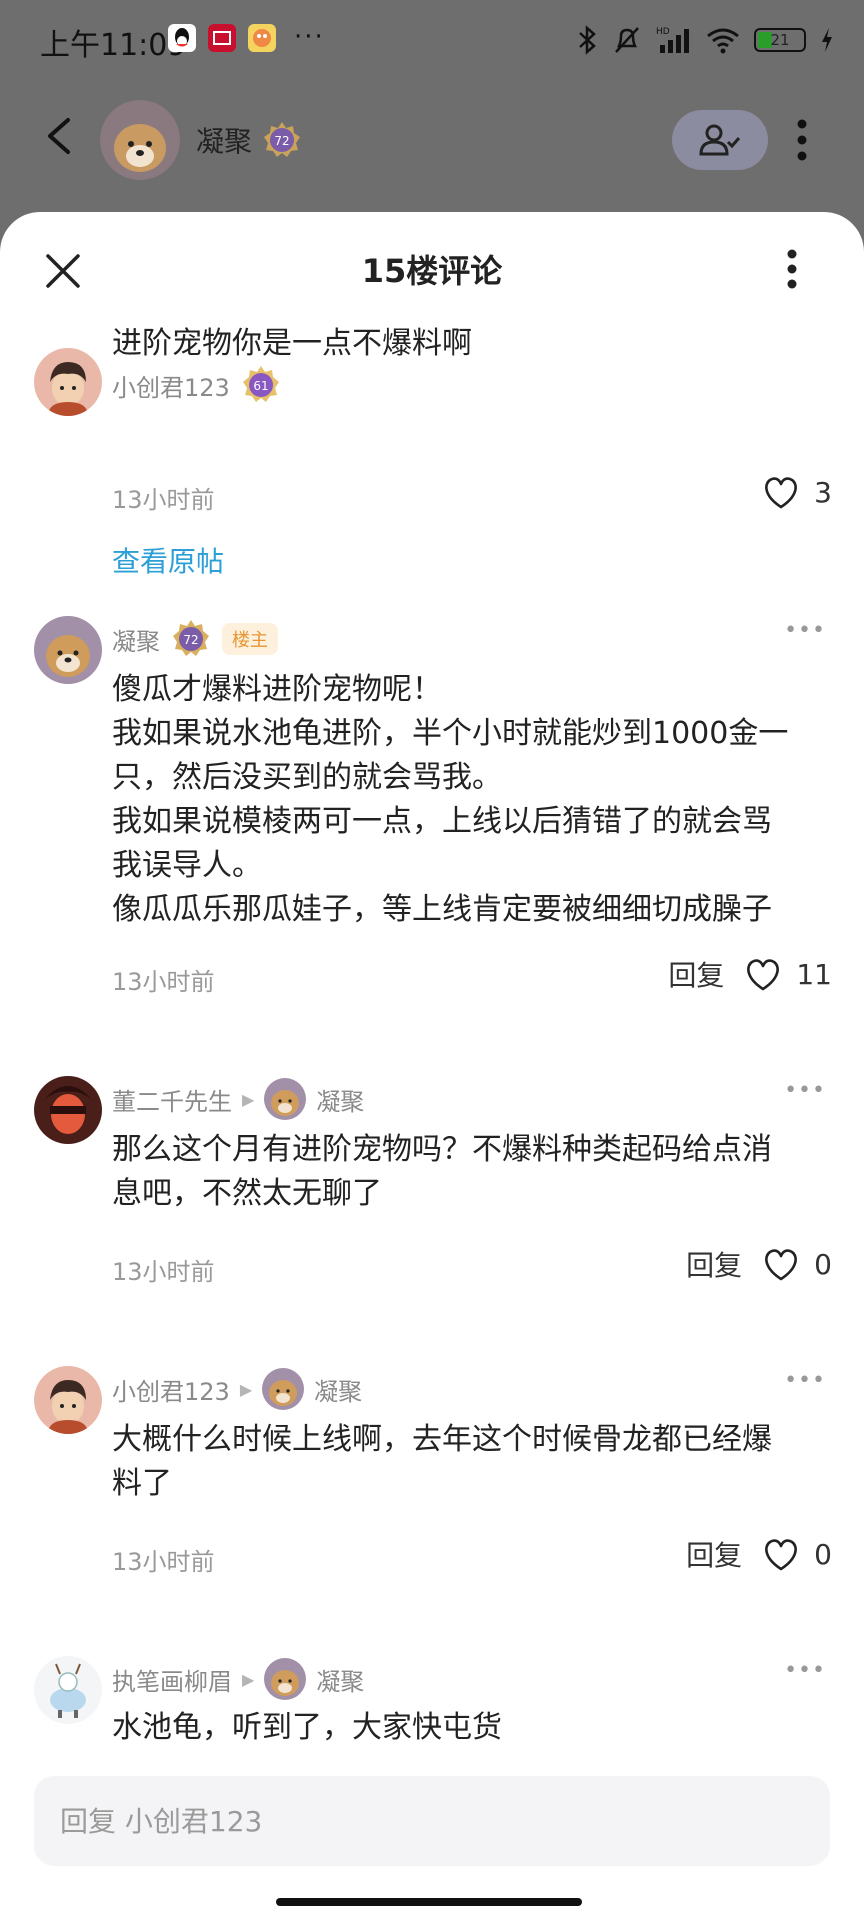  What do you see at coordinates (277, 689) in the screenshot?
I see `comment-line: 傻瓜才爆料进阶宠物呢！` at bounding box center [277, 689].